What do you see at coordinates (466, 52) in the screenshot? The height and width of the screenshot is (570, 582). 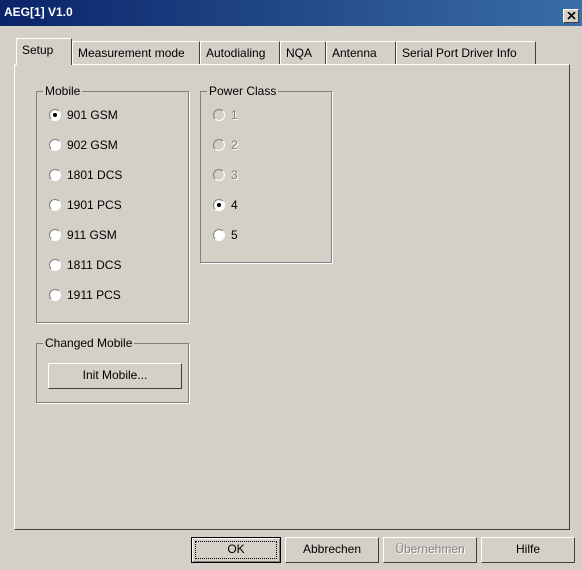 I see `tab-serial-port-driver-info: Serial Port Driver Info` at bounding box center [466, 52].